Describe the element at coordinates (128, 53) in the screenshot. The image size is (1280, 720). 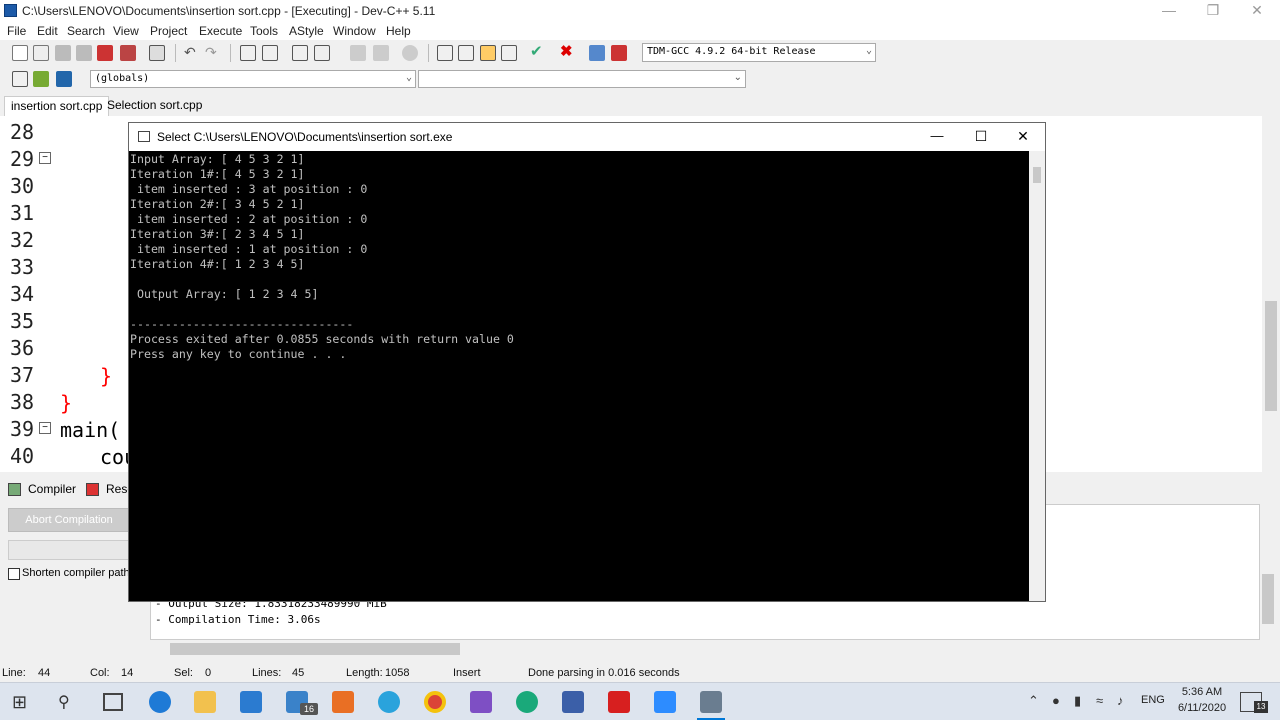
I see `close-all-icon` at that location.